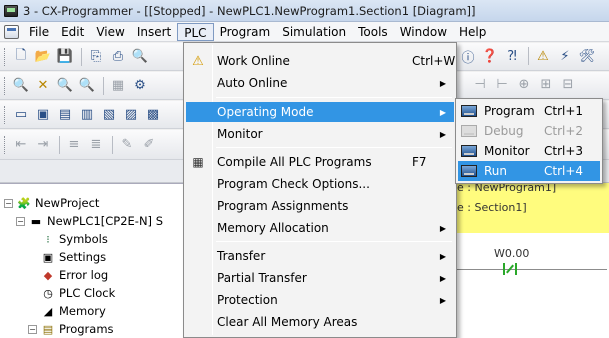 Image resolution: width=609 pixels, height=338 pixels. What do you see at coordinates (74, 239) in the screenshot?
I see `tree-item-symbols: ⁝ Symbols` at bounding box center [74, 239].